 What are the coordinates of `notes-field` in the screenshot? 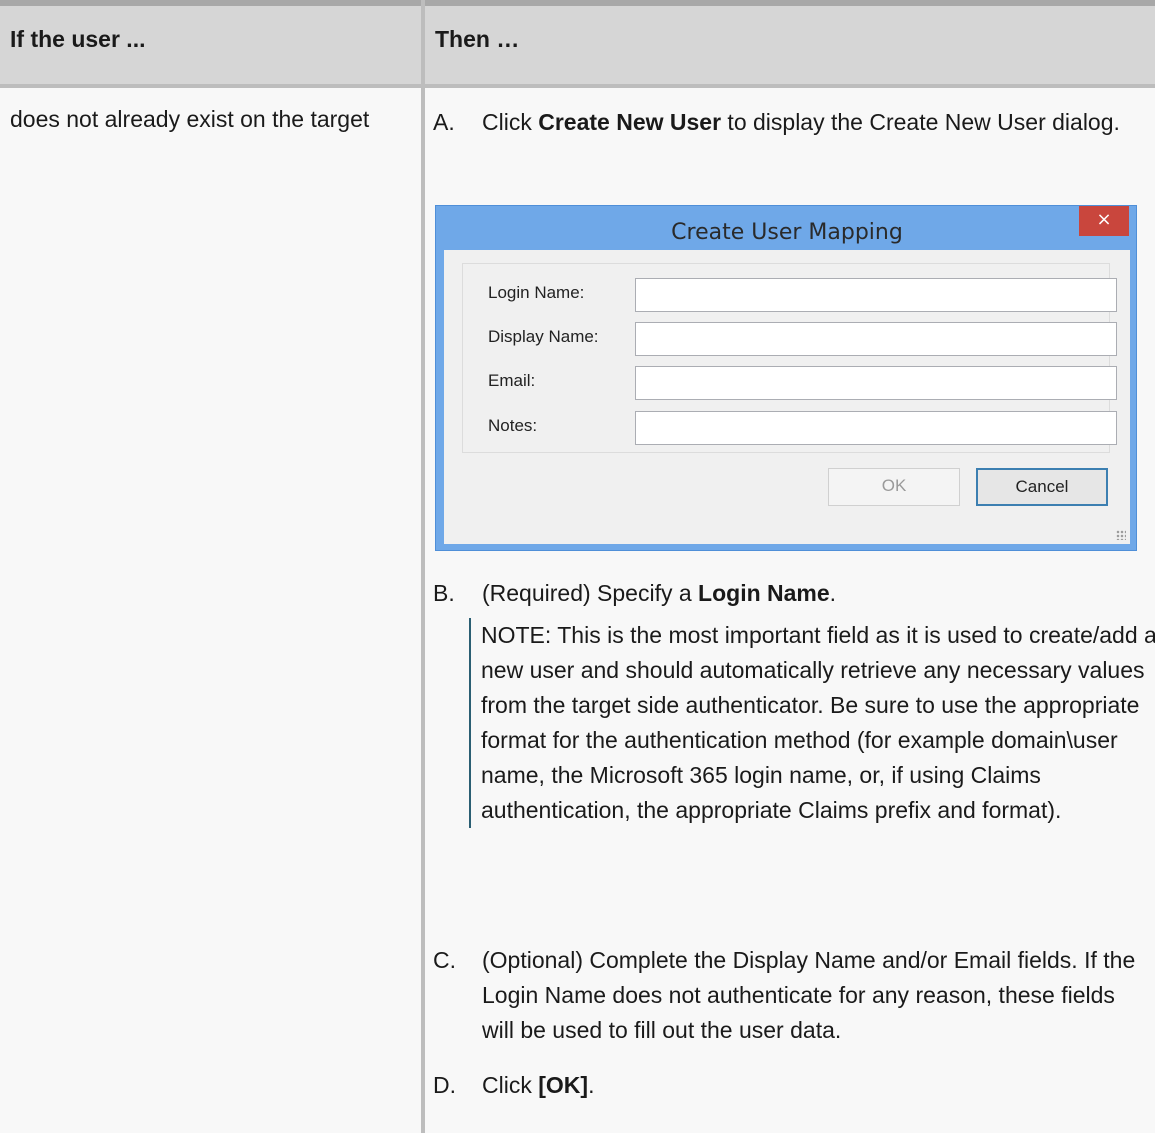 It's located at (876, 428).